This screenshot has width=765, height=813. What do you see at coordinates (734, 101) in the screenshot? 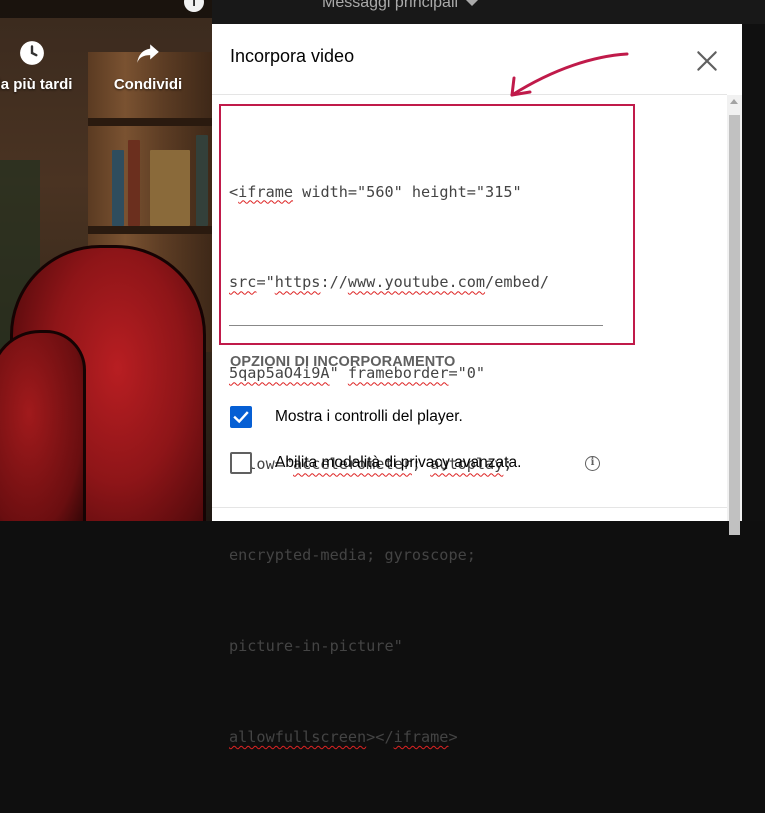
I see `scroll-up-arrow-icon` at bounding box center [734, 101].